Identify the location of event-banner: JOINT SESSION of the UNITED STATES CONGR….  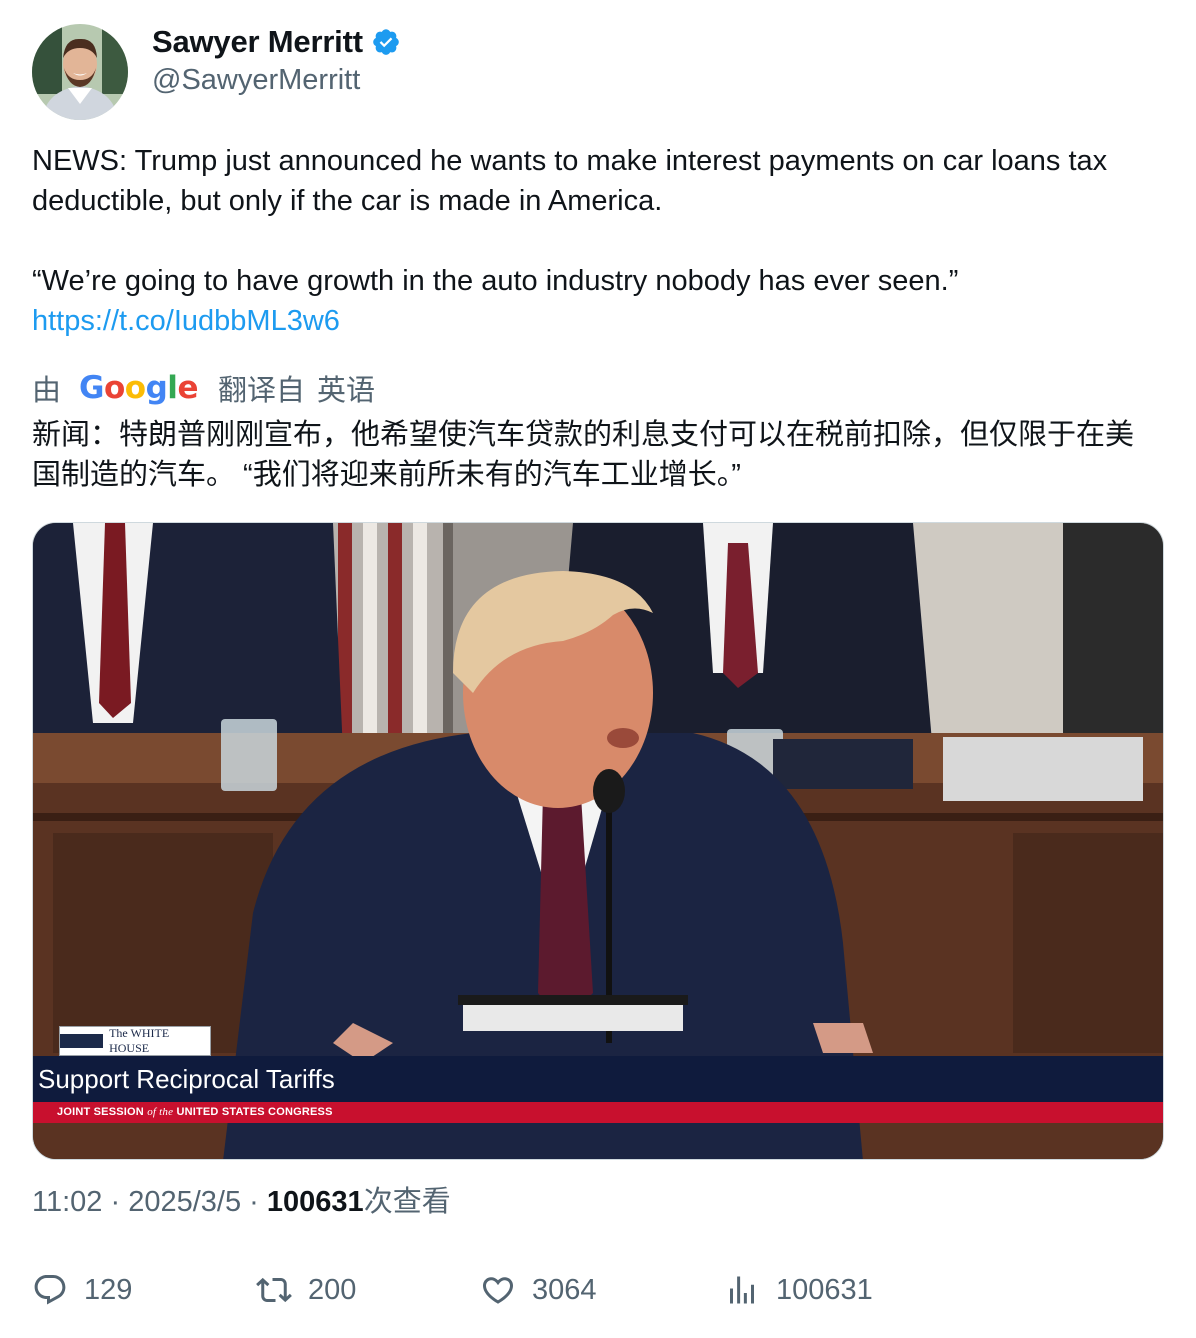
(598, 1112).